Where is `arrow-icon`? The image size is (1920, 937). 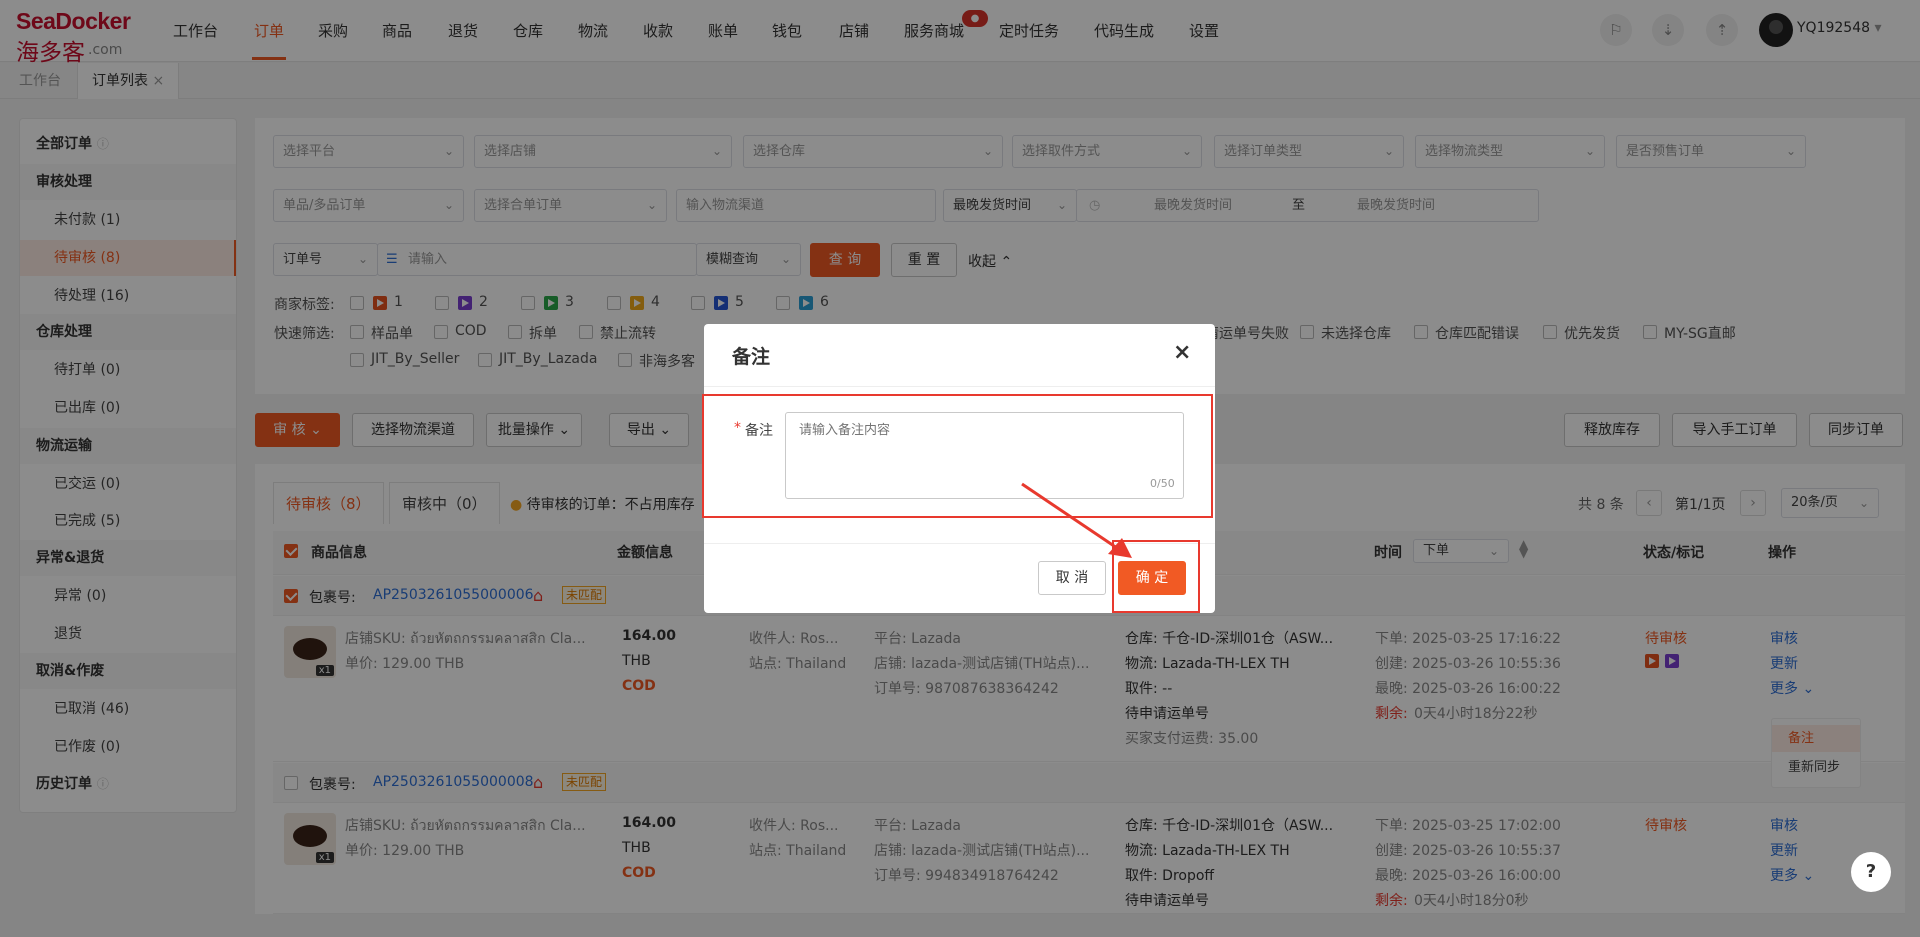
arrow-icon is located at coordinates (1076, 520).